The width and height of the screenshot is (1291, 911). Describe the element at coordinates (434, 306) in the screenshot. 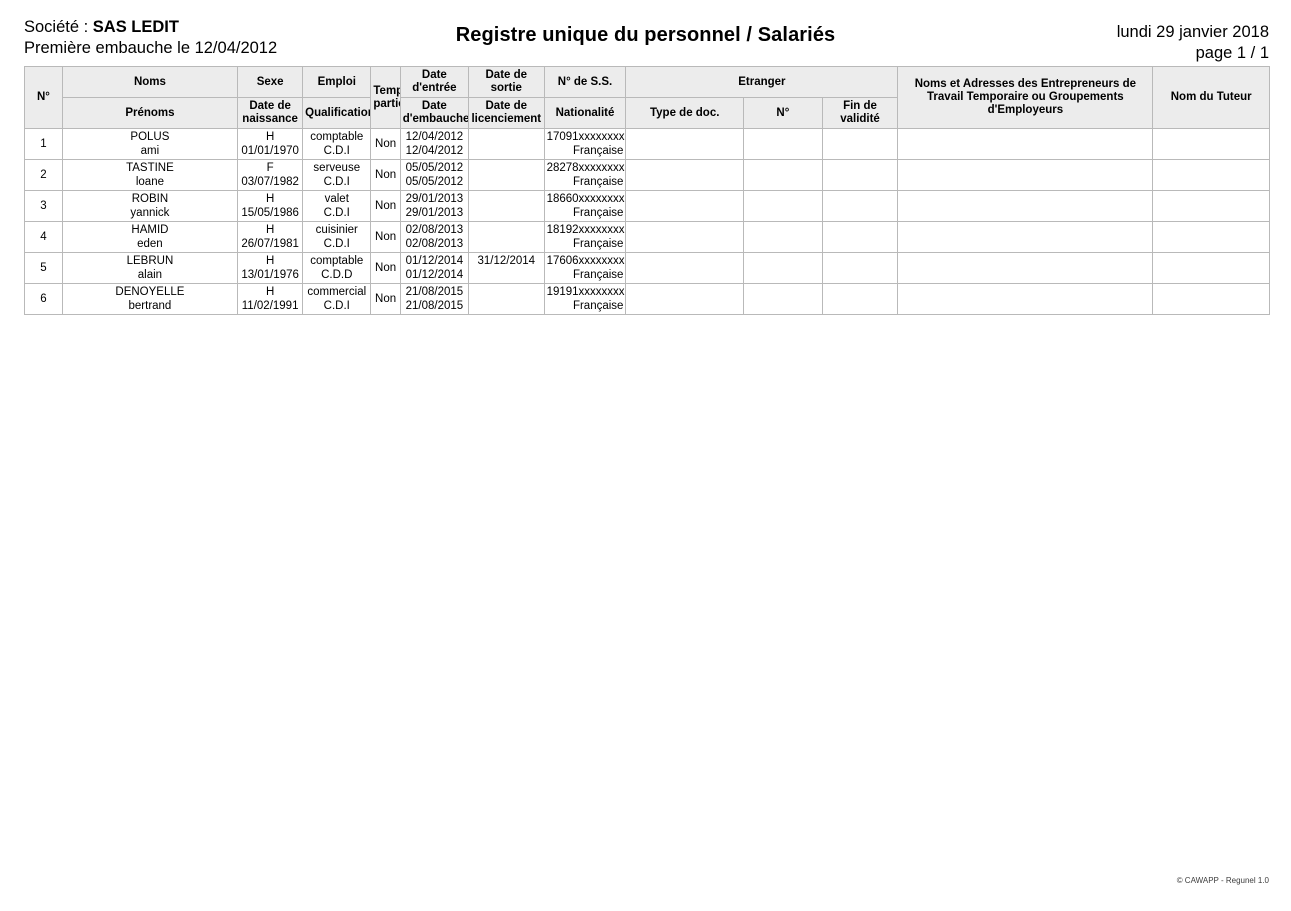

I see `cell-dates-entree-line2: 21/08/2015` at that location.